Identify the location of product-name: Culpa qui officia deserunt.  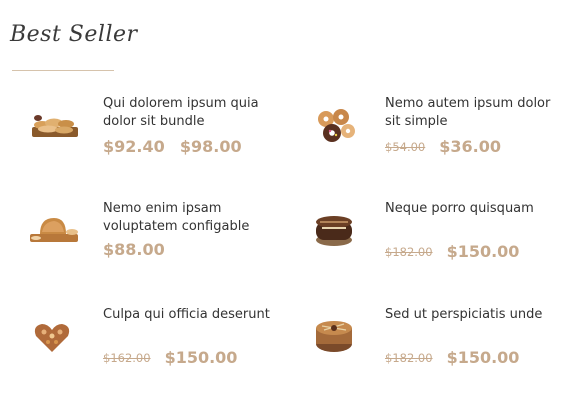
(190, 315).